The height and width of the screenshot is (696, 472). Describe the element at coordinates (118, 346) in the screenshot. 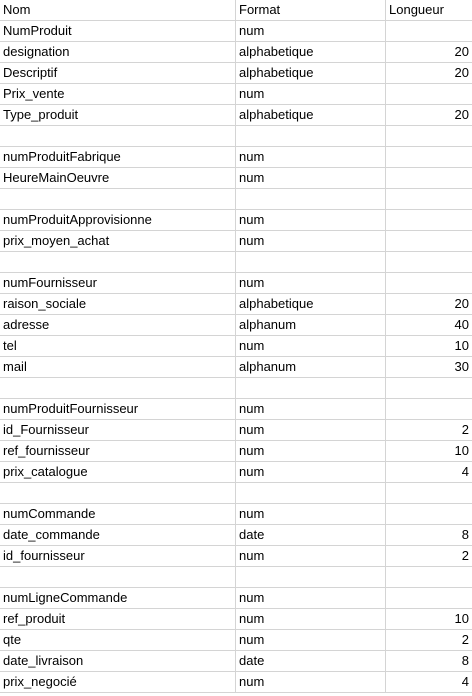

I see `cell-nom: tel` at that location.